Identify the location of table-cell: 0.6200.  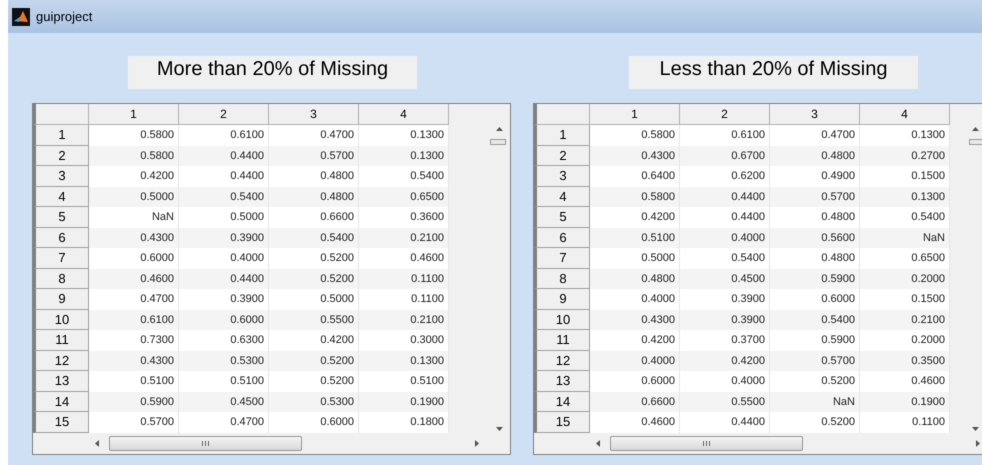
(725, 176).